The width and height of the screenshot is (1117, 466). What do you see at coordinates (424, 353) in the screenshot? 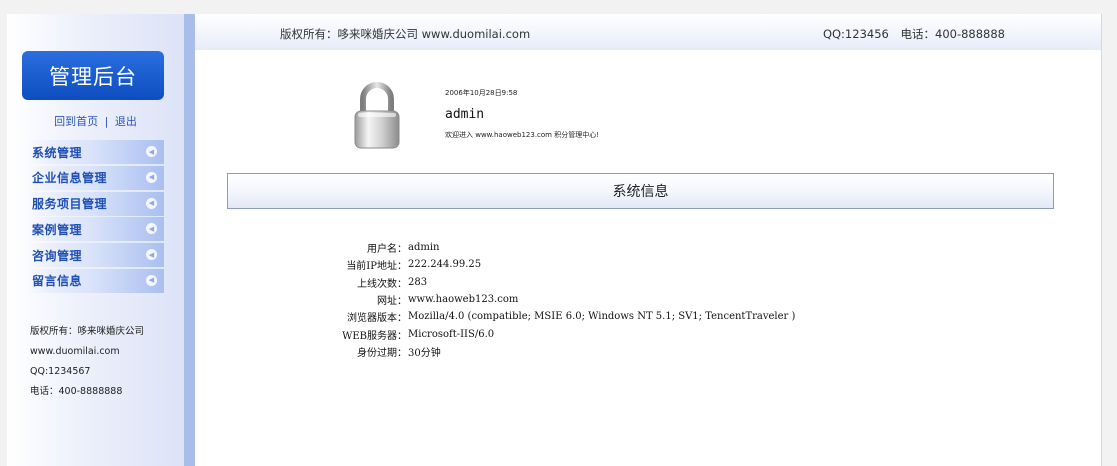
I see `info-value: 30分钟` at bounding box center [424, 353].